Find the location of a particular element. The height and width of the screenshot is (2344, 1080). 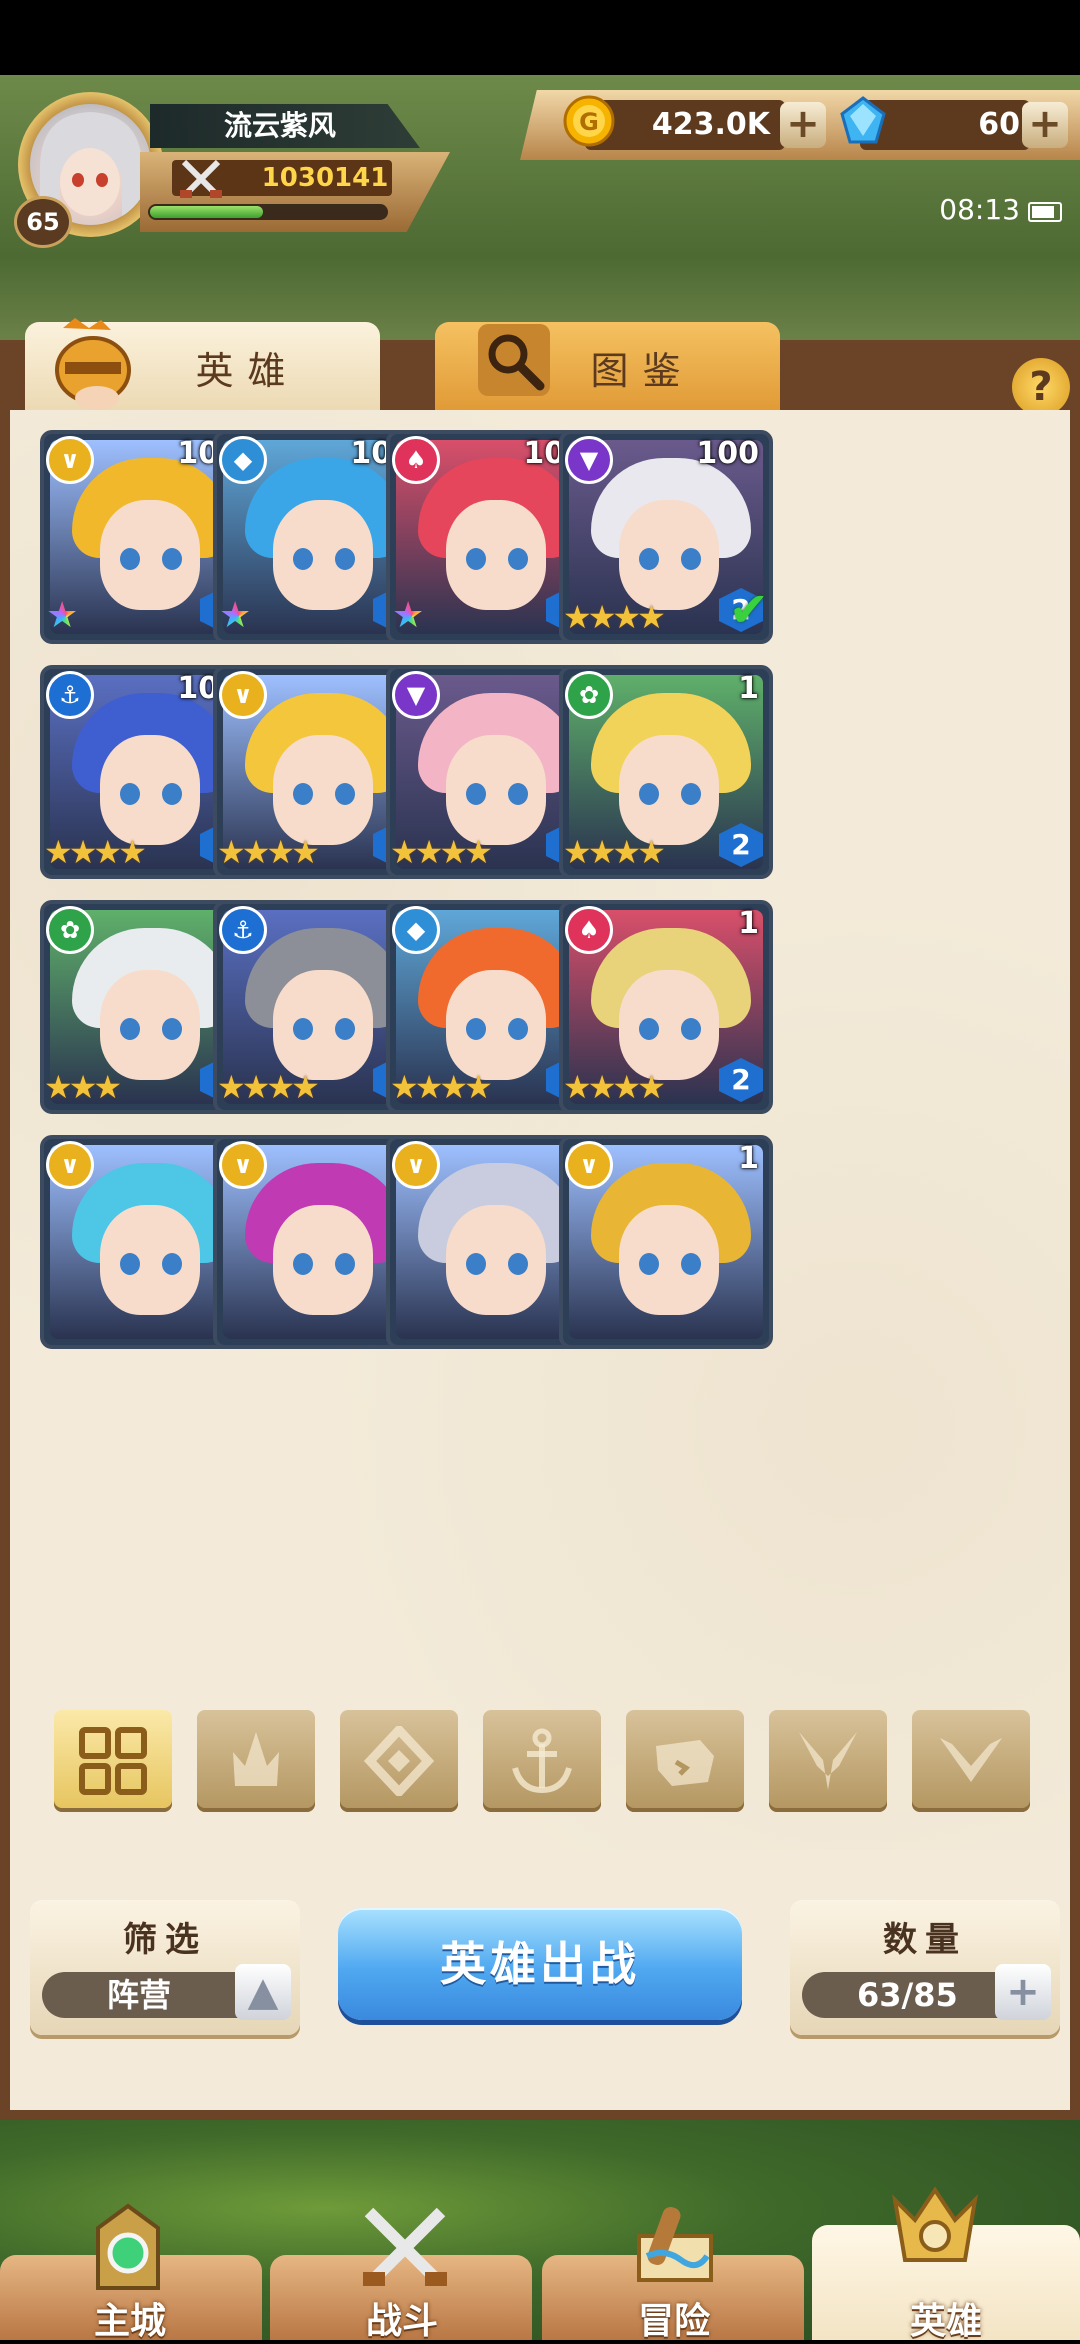

hero-card: ♠ 1 ★★★★ 2 is located at coordinates (666, 1007).